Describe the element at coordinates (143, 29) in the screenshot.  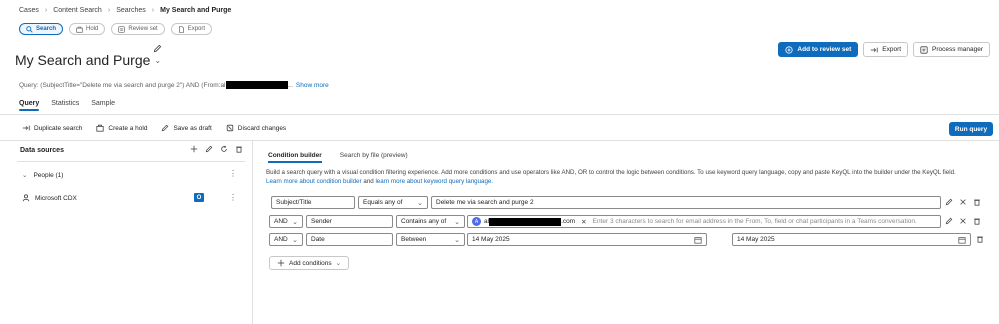
I see `pill-label: Review set` at that location.